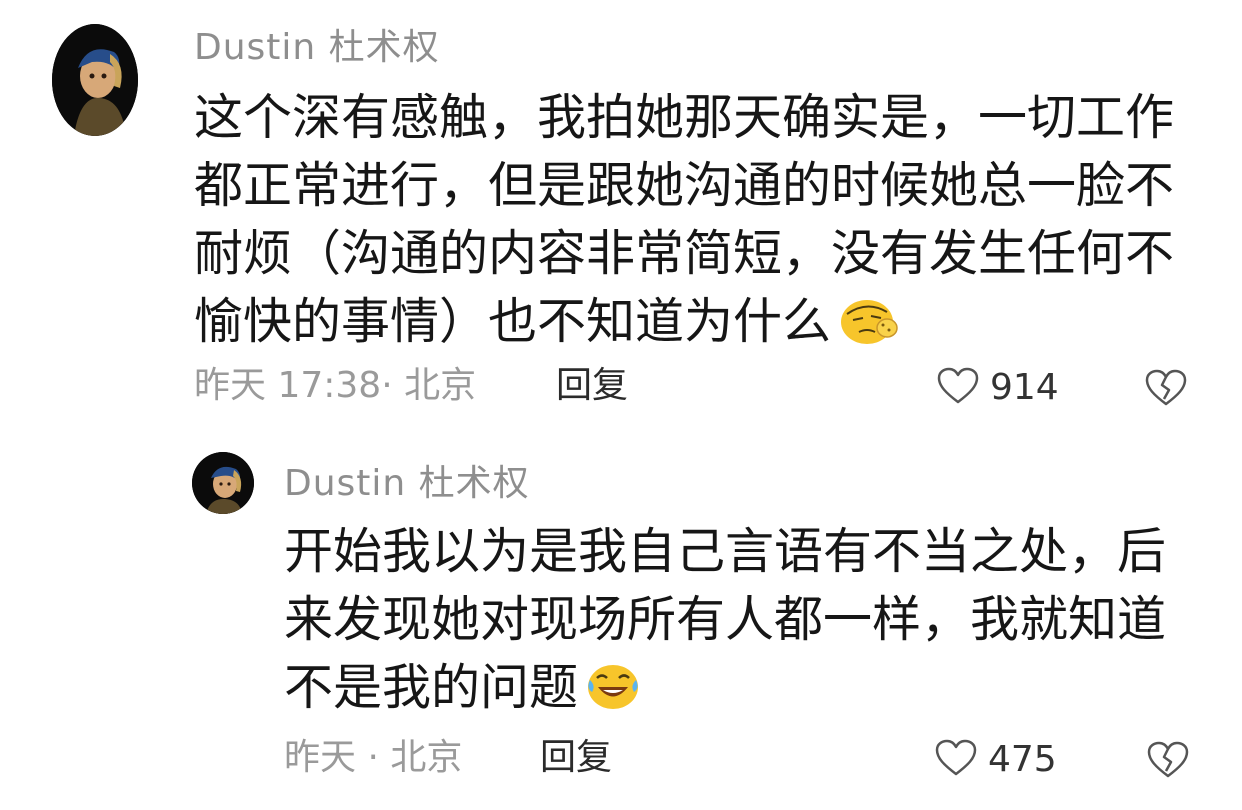  What do you see at coordinates (431, 687) in the screenshot?
I see `comment-line-text: 不是我的问题` at bounding box center [431, 687].